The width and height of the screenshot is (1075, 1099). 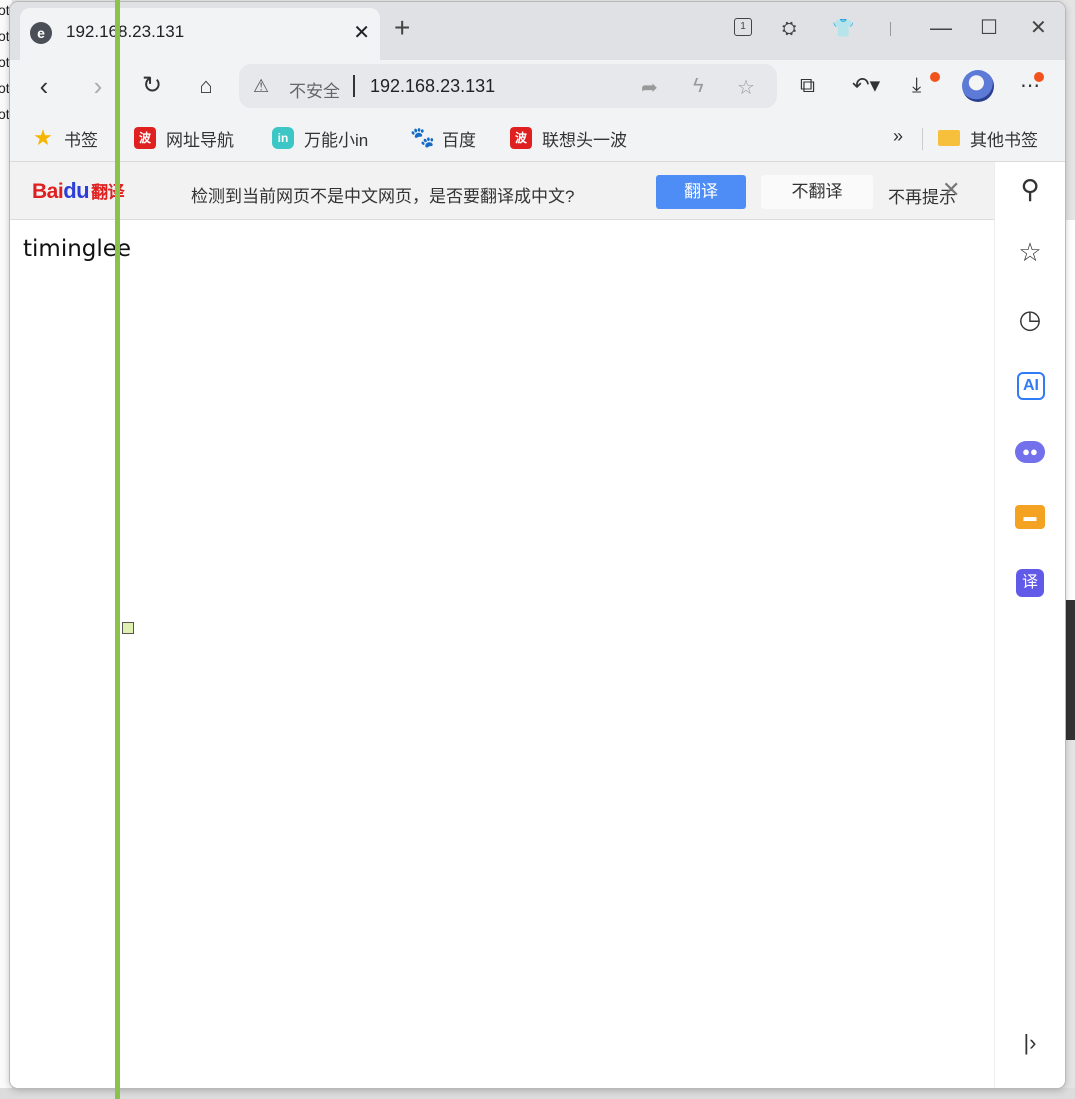 I want to click on bookmark-item: 🐾 百度, so click(x=443, y=138).